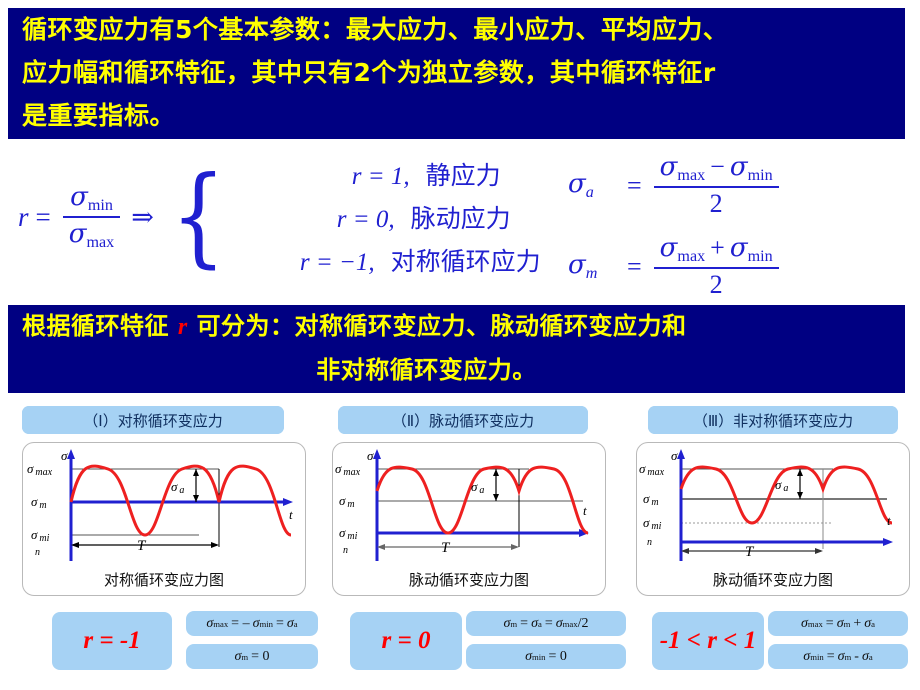 The image size is (920, 690). What do you see at coordinates (463, 175) in the screenshot?
I see `case-1-description: 静应力` at bounding box center [463, 175].